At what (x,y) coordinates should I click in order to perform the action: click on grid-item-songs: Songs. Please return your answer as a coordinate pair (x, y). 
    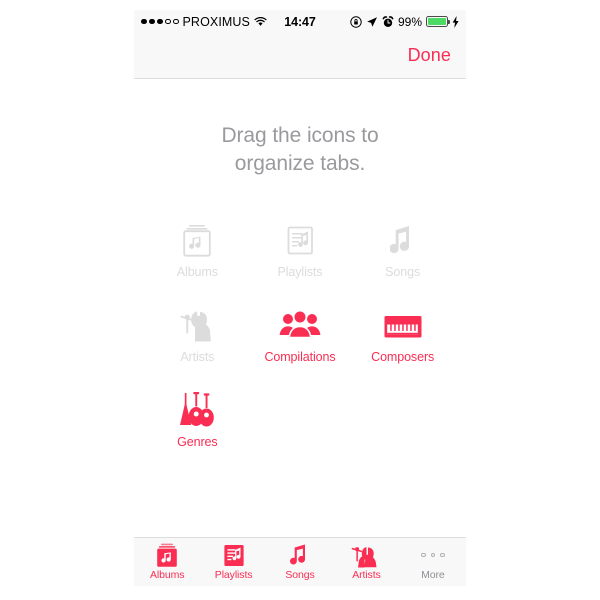
    Looking at the image, I should click on (402, 249).